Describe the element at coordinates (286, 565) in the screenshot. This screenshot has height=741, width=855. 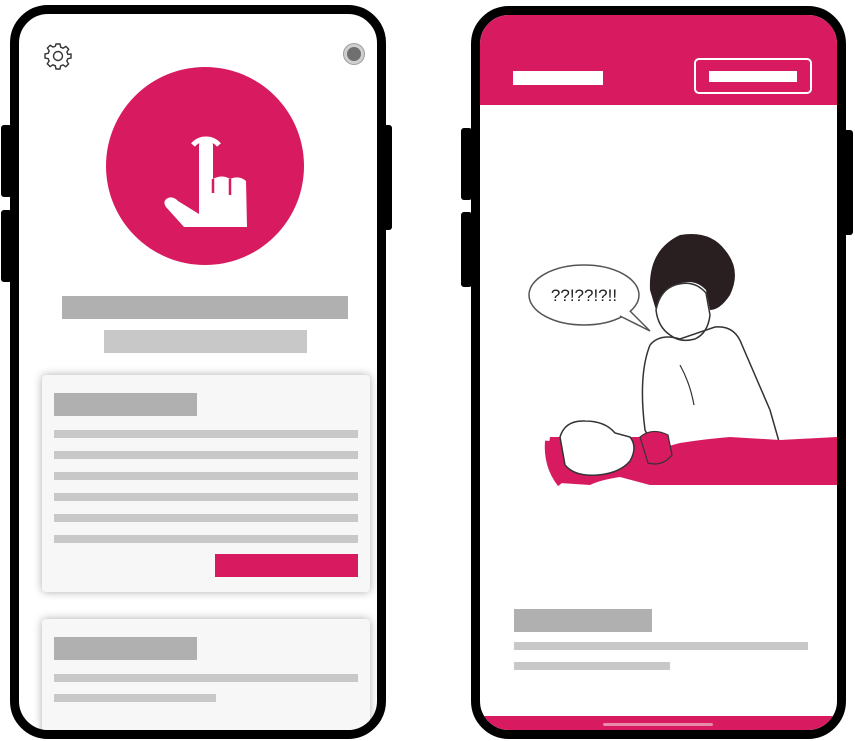
I see `card-action-button` at that location.